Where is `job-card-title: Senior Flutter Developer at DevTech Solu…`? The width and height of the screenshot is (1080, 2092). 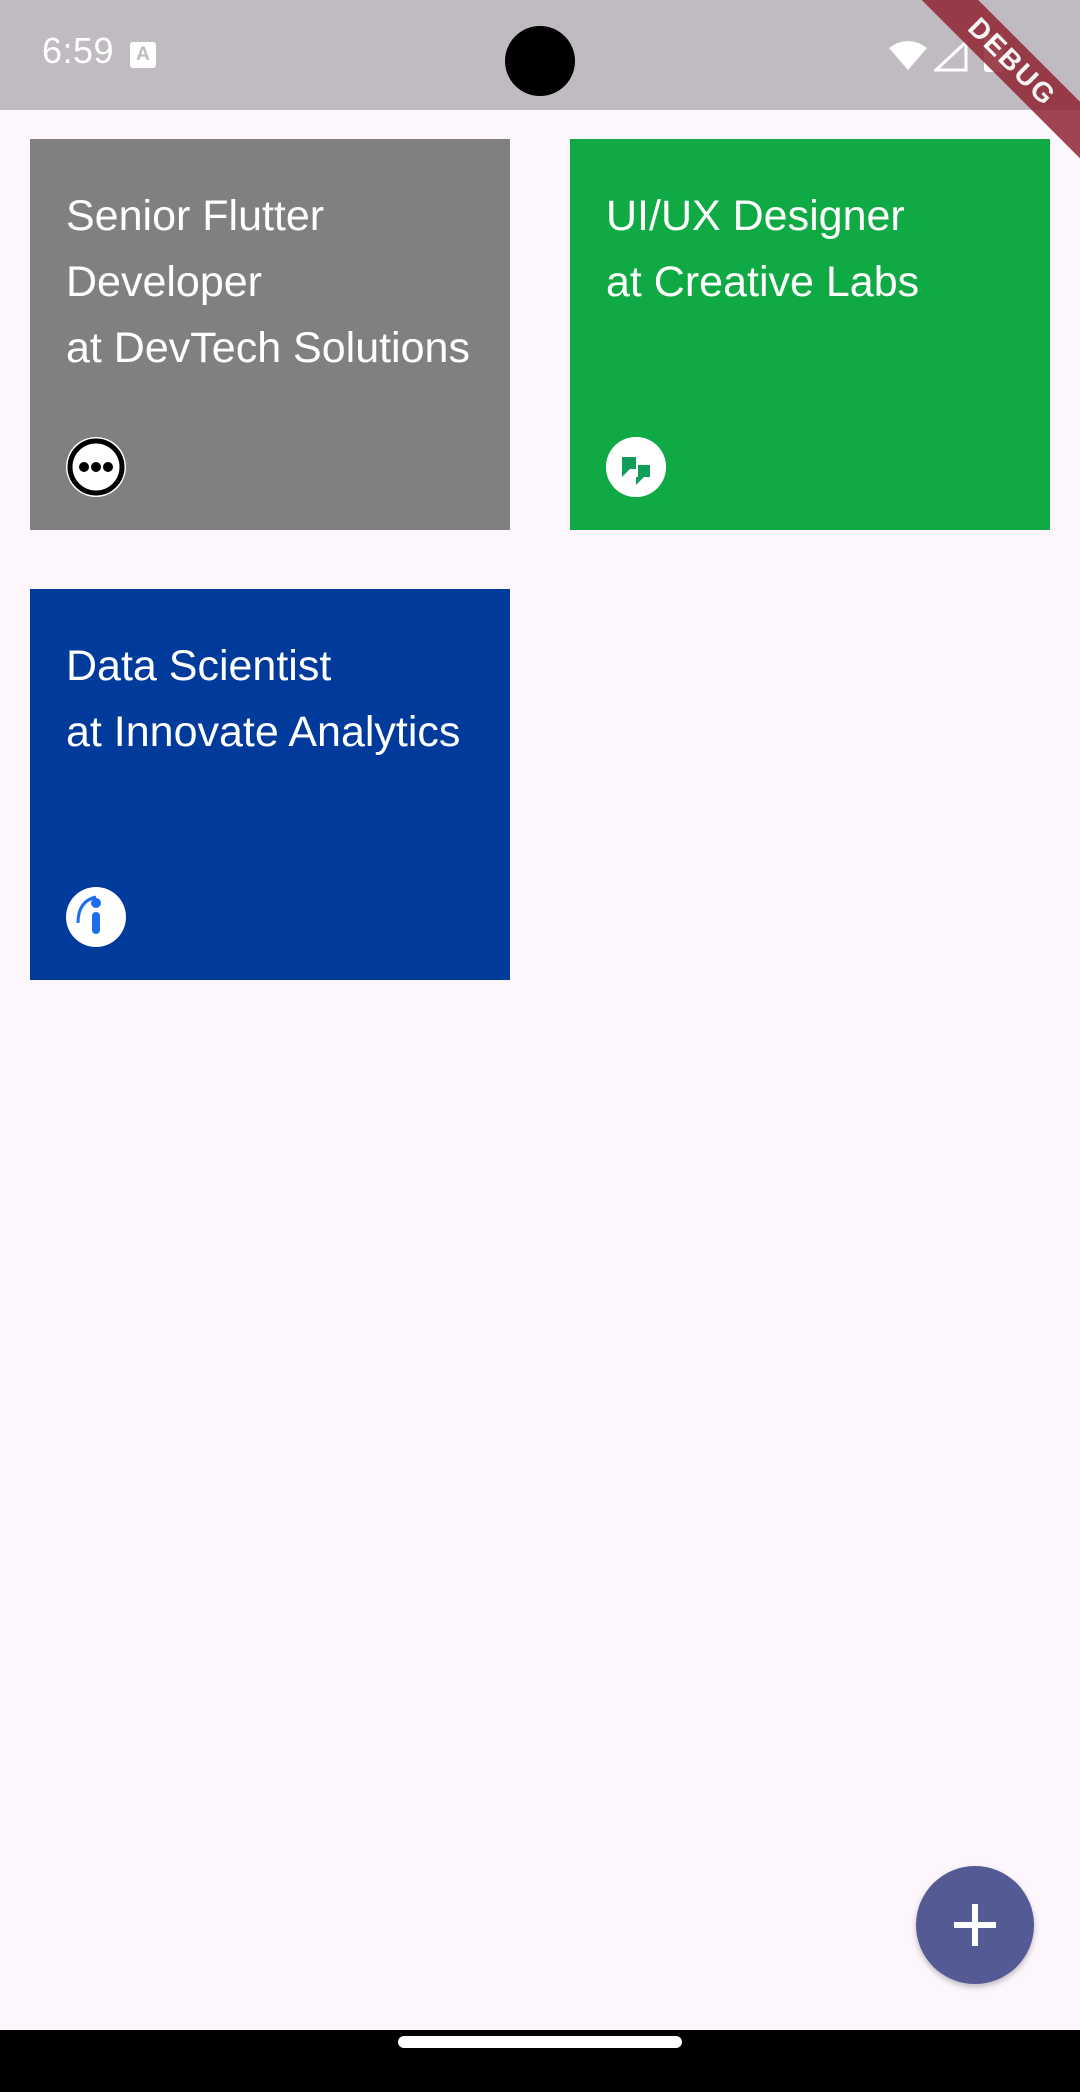
job-card-title: Senior Flutter Developer at DevTech Solu… is located at coordinates (276, 282).